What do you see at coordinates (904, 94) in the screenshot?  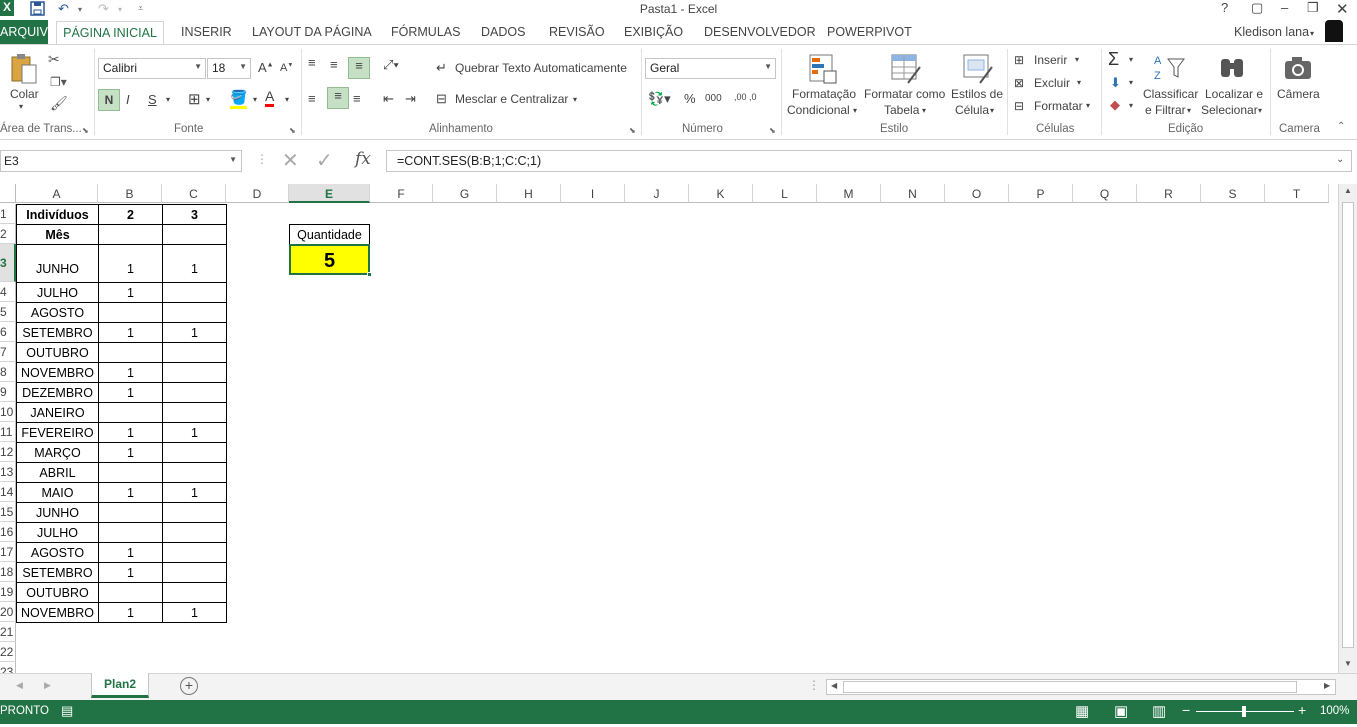 I see `format-table-label: Formatar como` at bounding box center [904, 94].